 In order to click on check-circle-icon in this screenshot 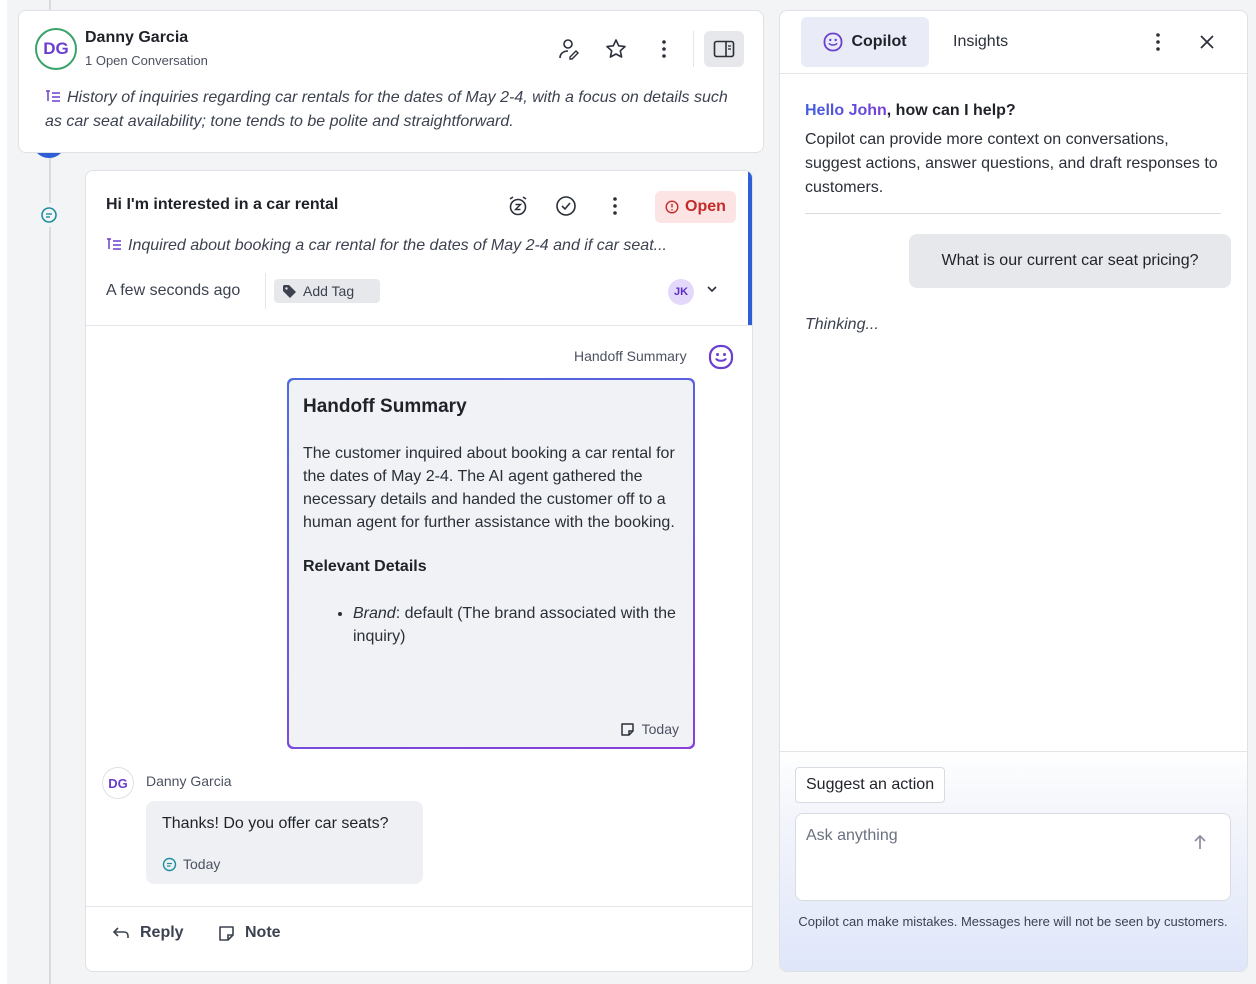, I will do `click(566, 206)`.